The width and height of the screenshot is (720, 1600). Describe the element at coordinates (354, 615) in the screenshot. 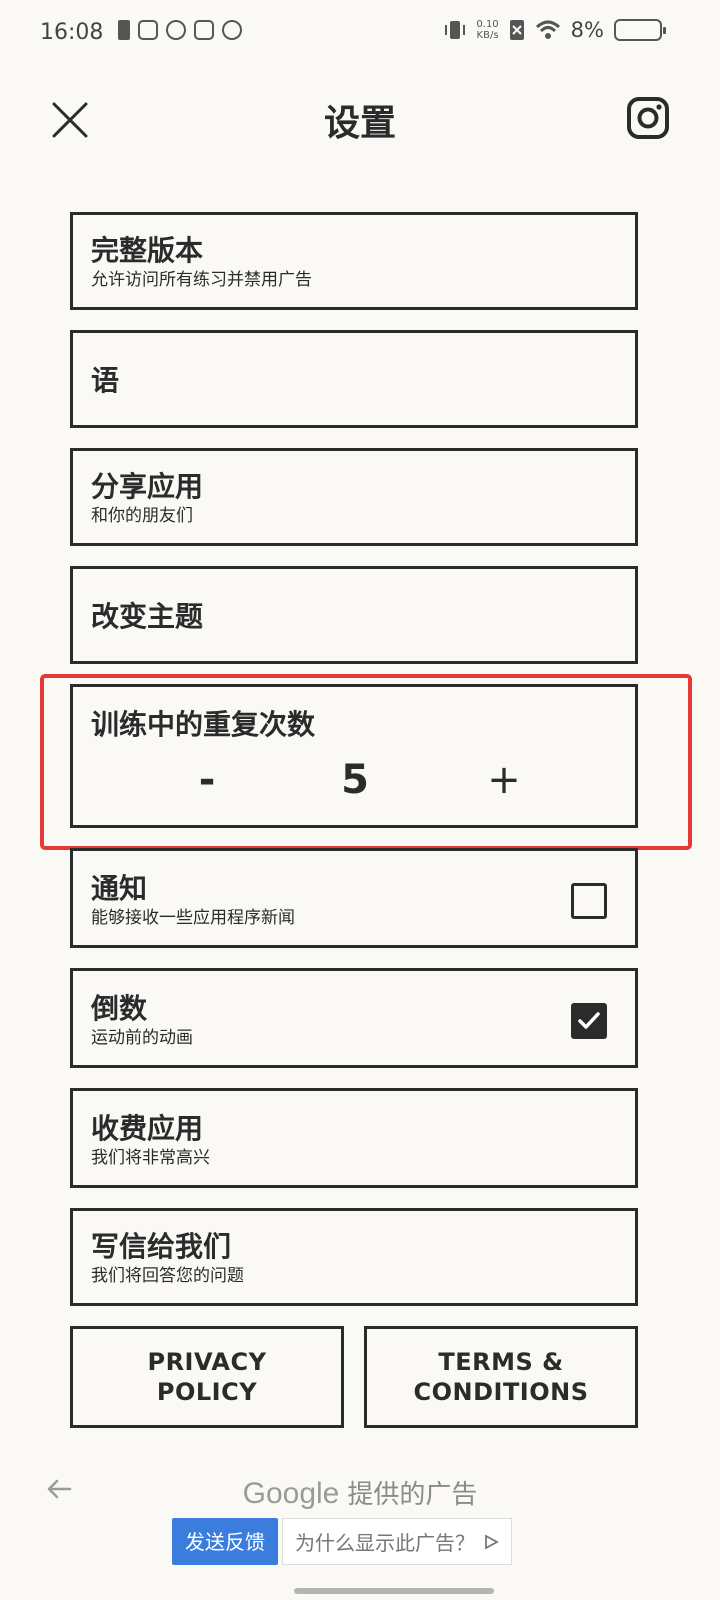

I see `change-theme-item: 改变主题` at that location.